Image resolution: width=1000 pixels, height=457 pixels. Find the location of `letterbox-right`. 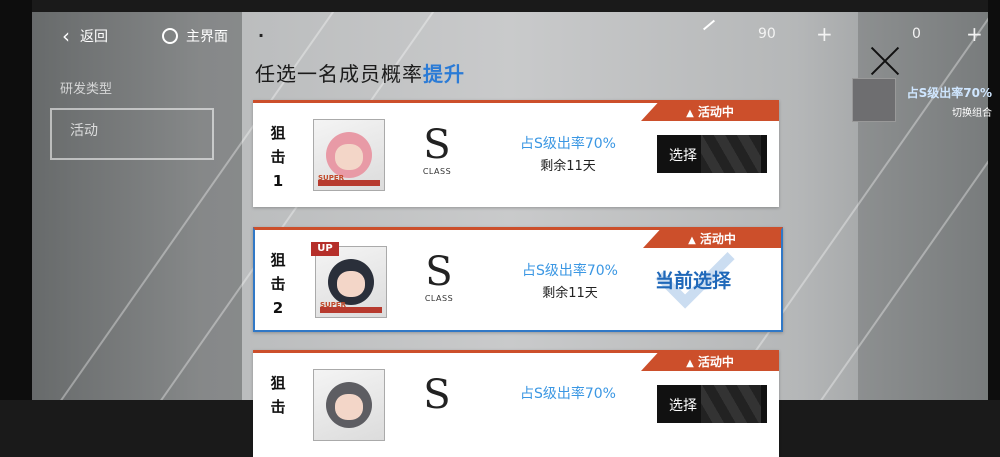

letterbox-right is located at coordinates (994, 200).